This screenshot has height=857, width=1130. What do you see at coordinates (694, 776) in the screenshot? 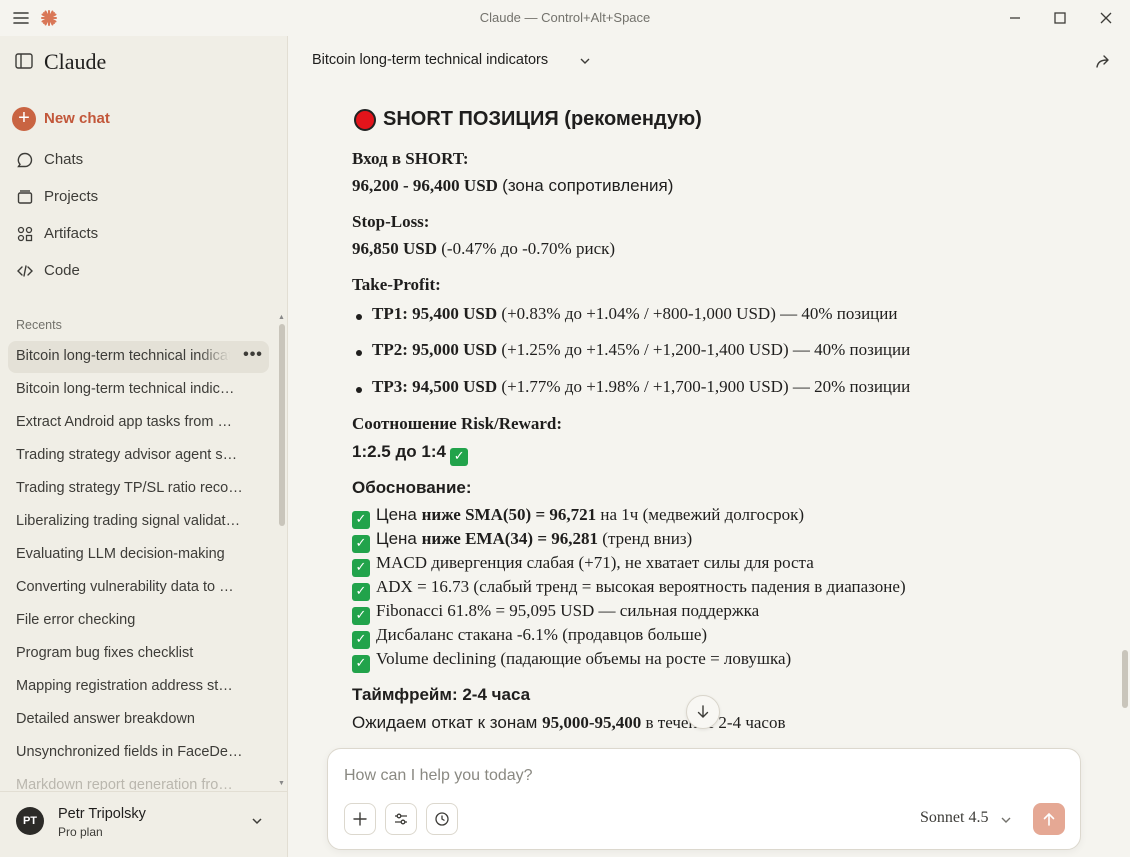
I see `message-input` at bounding box center [694, 776].